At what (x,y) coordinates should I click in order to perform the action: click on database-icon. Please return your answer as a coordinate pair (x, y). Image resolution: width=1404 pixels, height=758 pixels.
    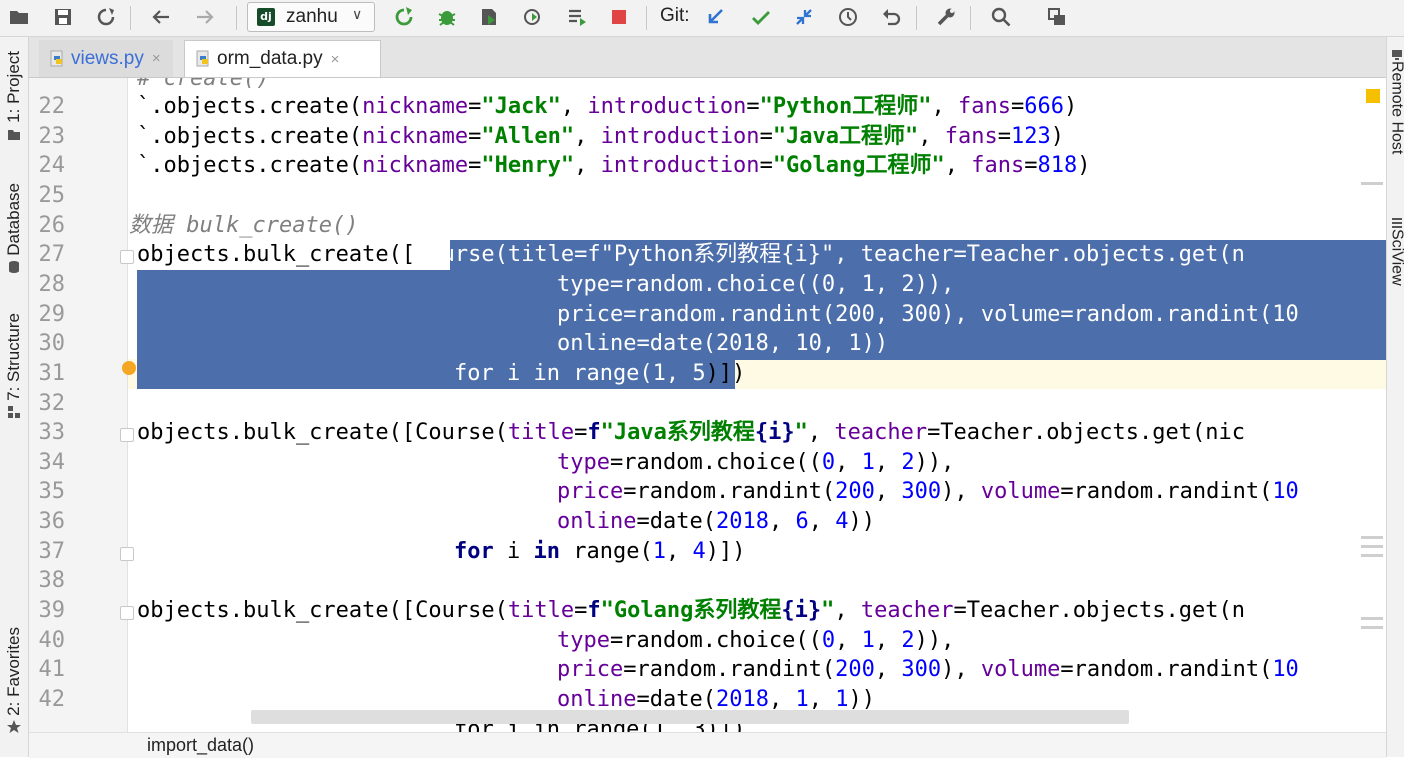
    Looking at the image, I should click on (14, 266).